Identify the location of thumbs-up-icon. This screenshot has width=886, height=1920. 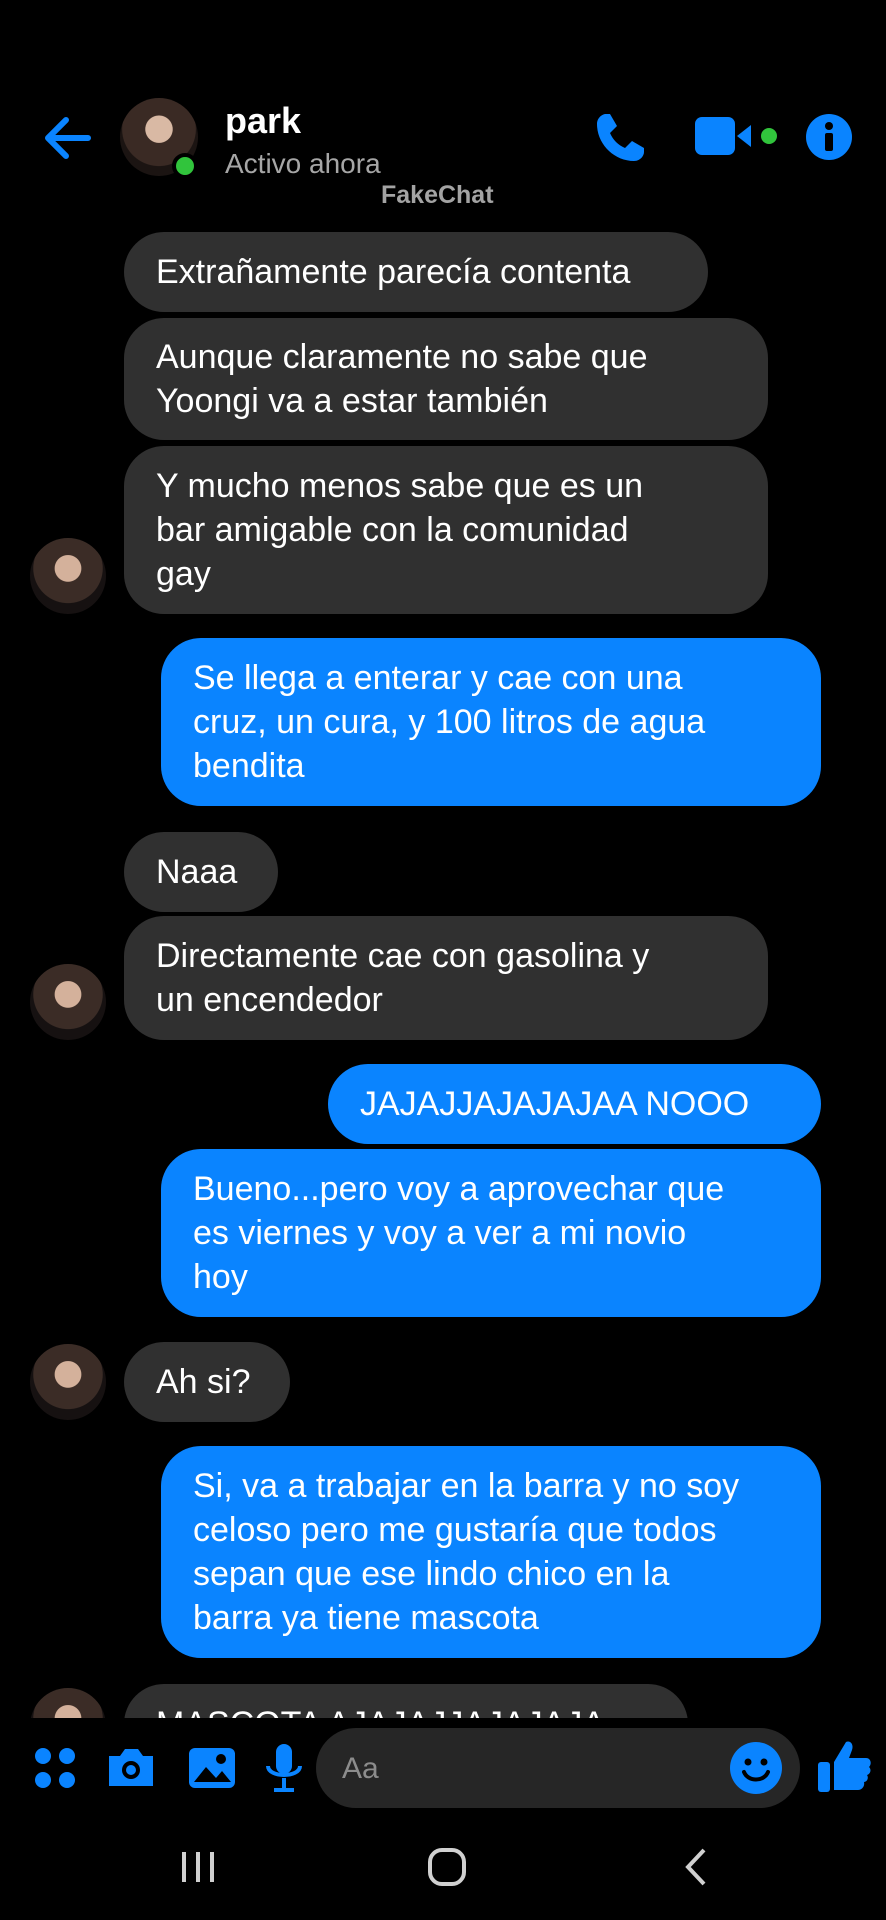
(844, 1766).